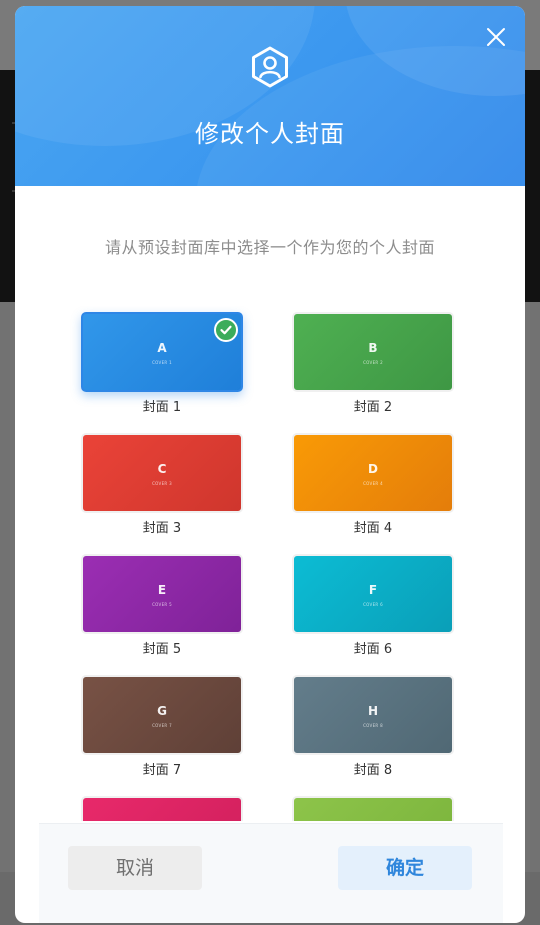 This screenshot has width=540, height=925. What do you see at coordinates (162, 348) in the screenshot?
I see `cover-letter: A` at bounding box center [162, 348].